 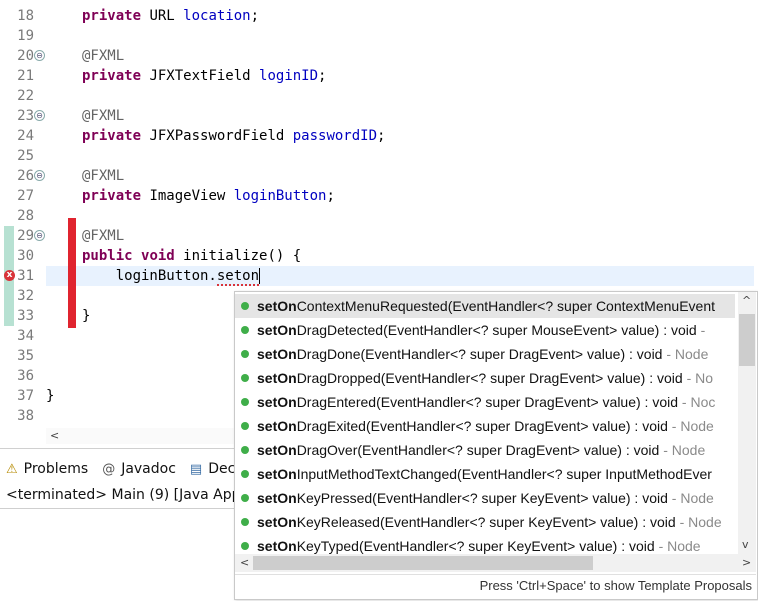 What do you see at coordinates (746, 300) in the screenshot?
I see `scroll-up-icon: ^` at bounding box center [746, 300].